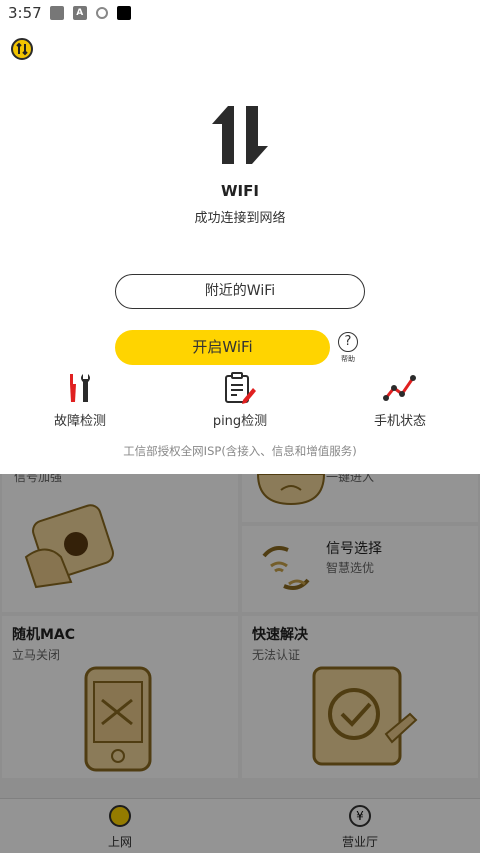 Image resolution: width=480 pixels, height=853 pixels. I want to click on phone-status-button: 手机状态, so click(400, 400).